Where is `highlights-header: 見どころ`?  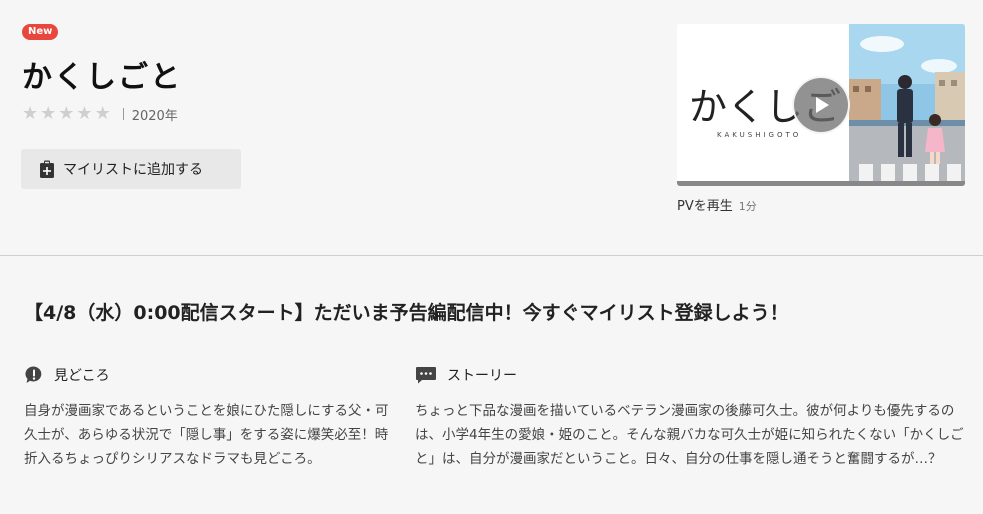 highlights-header: 見どころ is located at coordinates (209, 375).